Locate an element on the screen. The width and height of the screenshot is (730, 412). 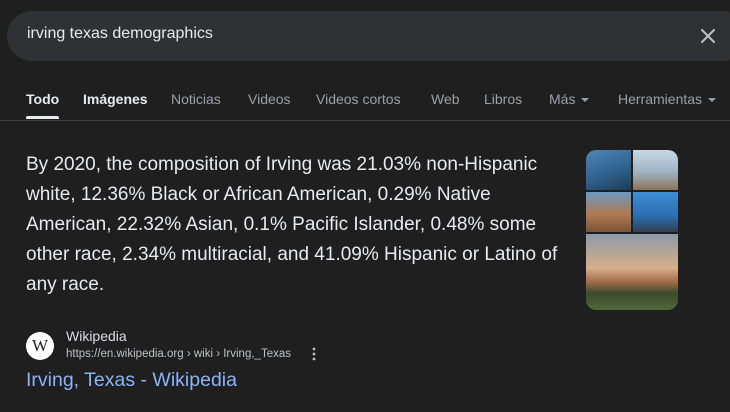
site-name: Wikipedia is located at coordinates (96, 336).